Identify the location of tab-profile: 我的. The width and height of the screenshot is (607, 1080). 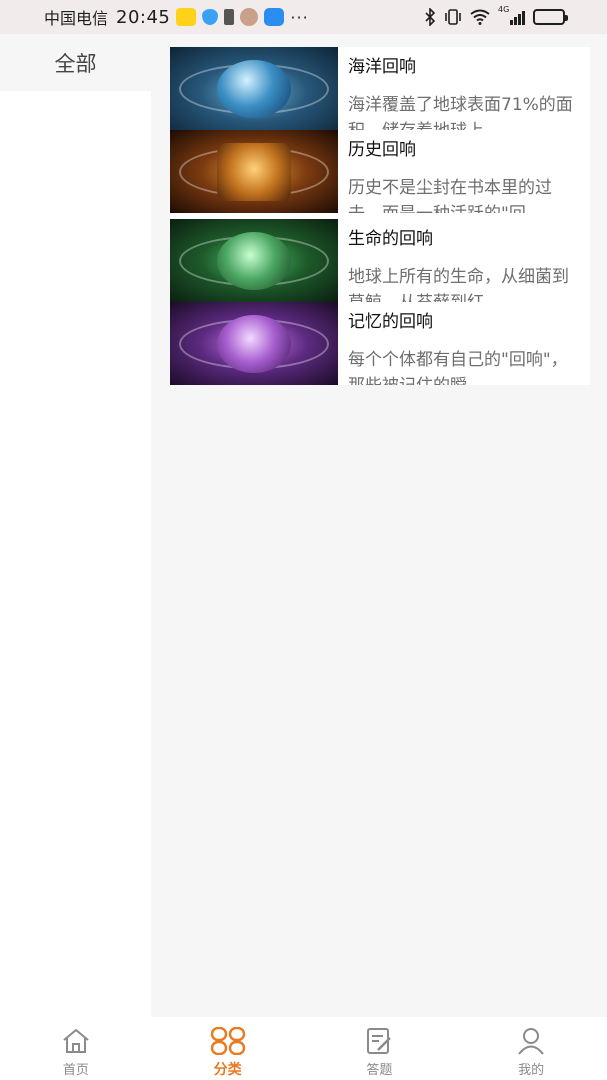
(531, 1048).